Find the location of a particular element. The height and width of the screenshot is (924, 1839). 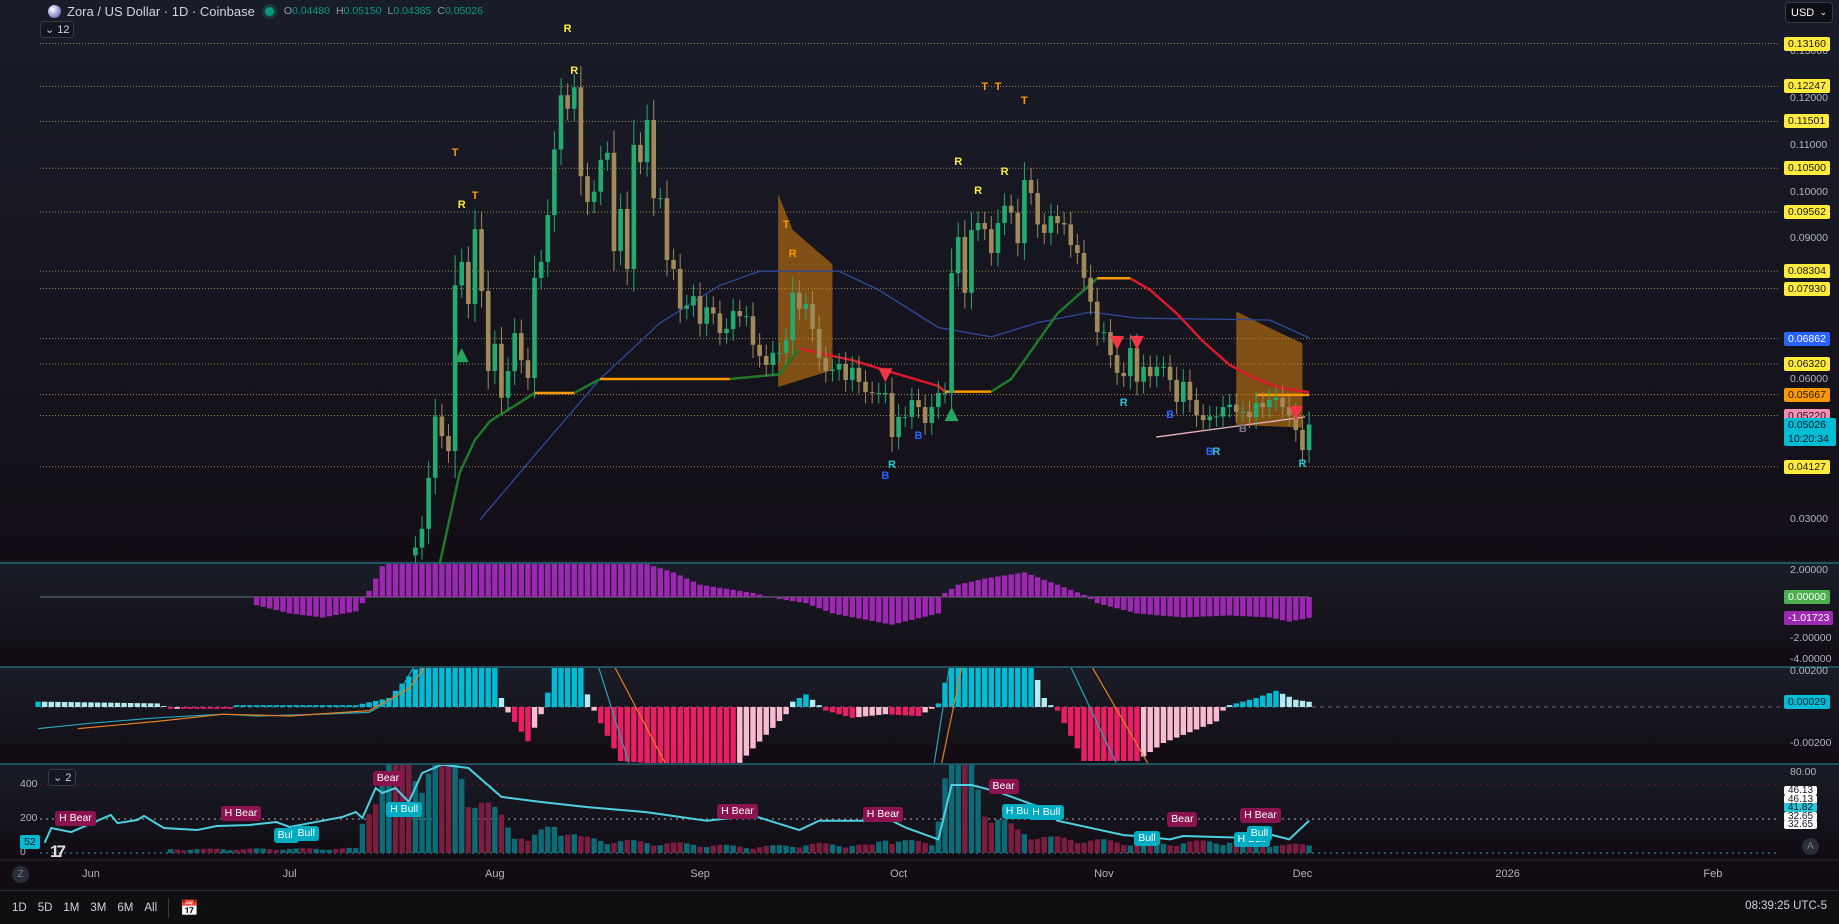

market-status-dot is located at coordinates (269, 11).